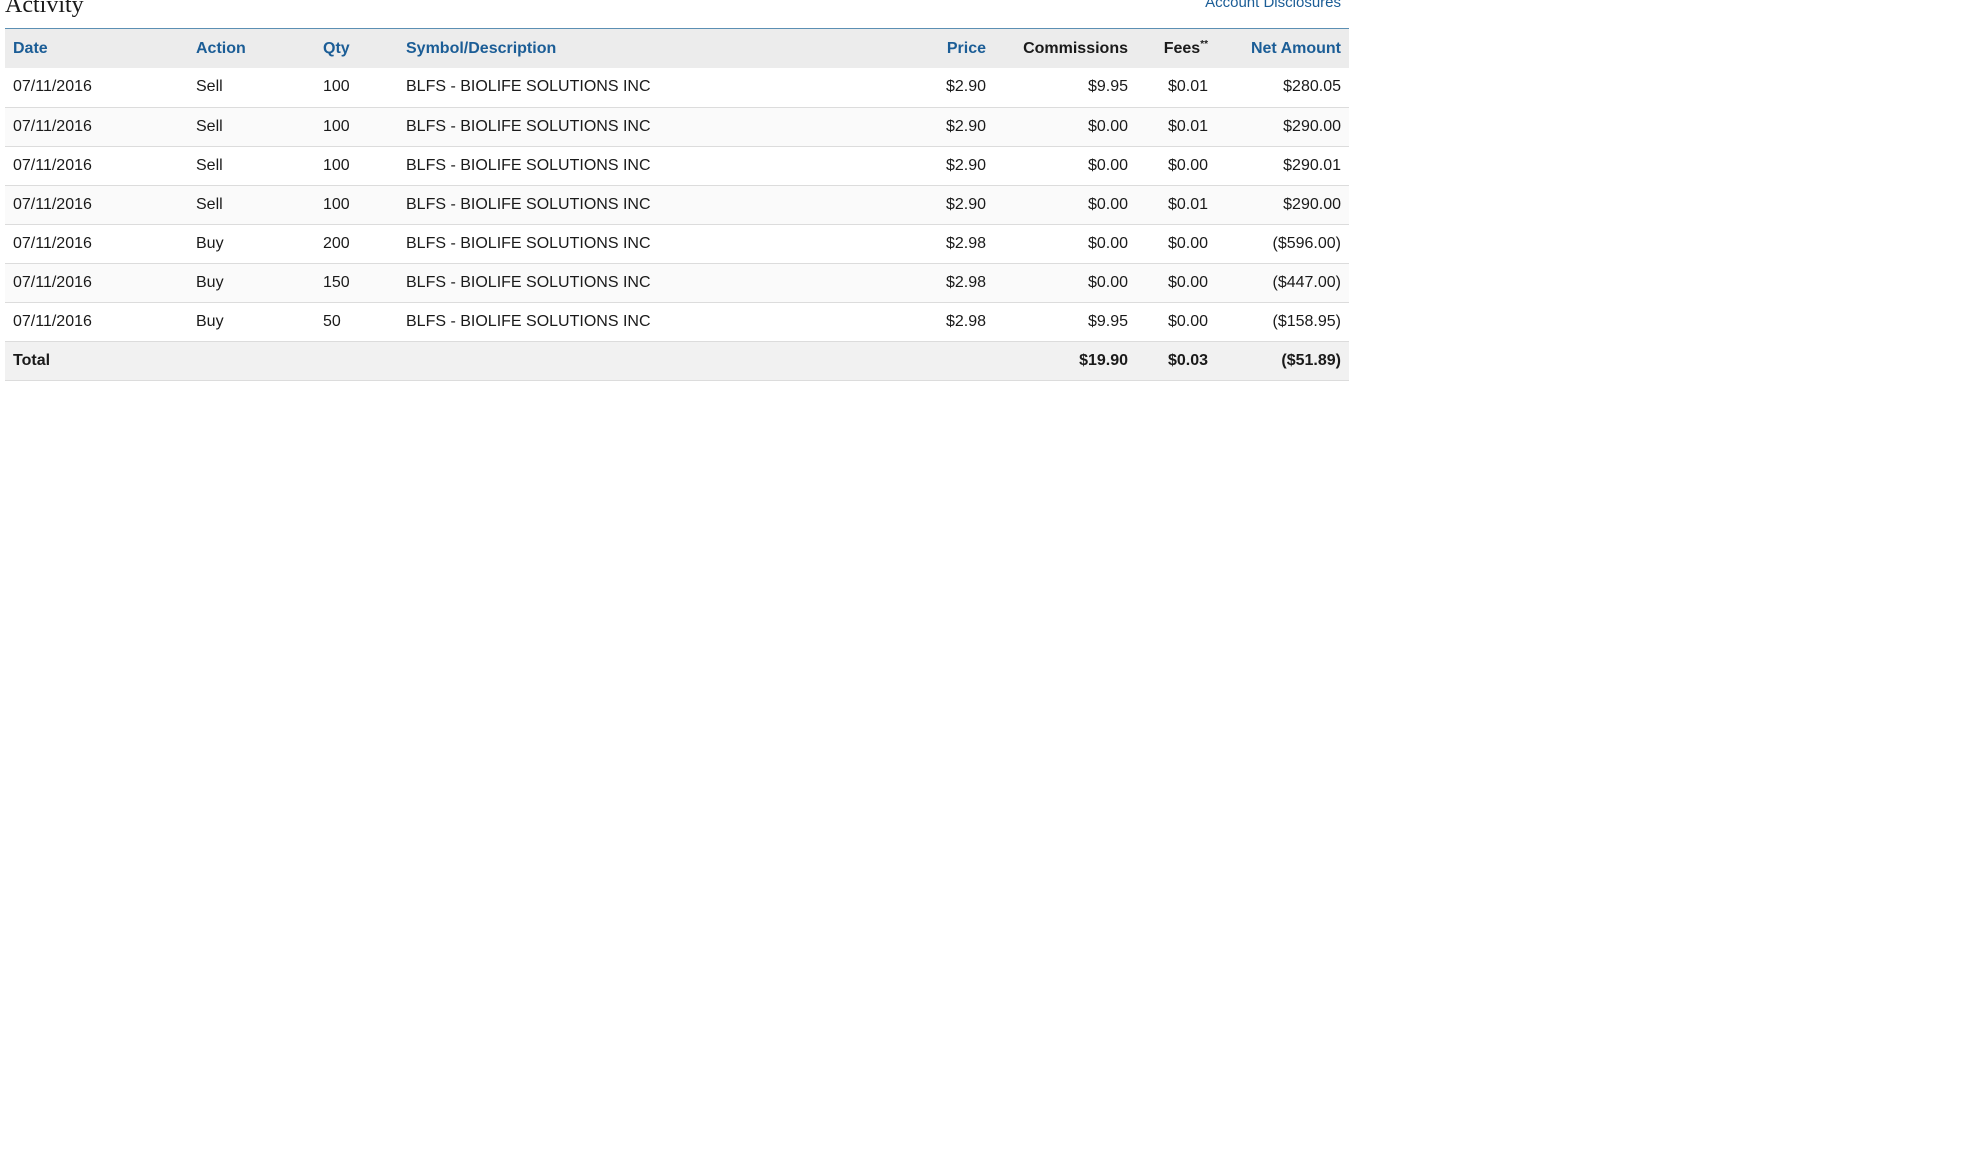 The width and height of the screenshot is (1964, 1174). What do you see at coordinates (628, 48) in the screenshot?
I see `column-header-symbol: Symbol/Description` at bounding box center [628, 48].